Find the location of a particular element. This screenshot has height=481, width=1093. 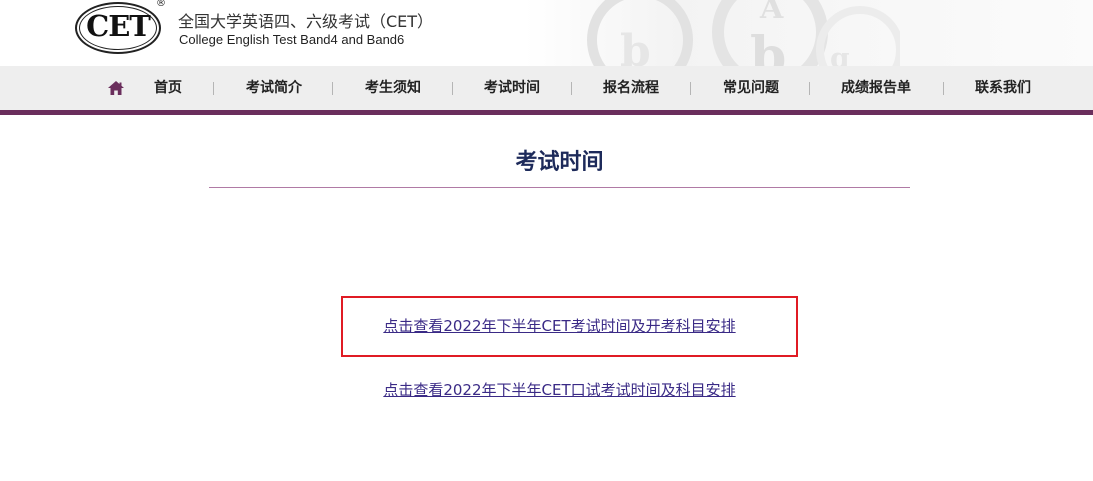

svg-text: g is located at coordinates (840, 54).